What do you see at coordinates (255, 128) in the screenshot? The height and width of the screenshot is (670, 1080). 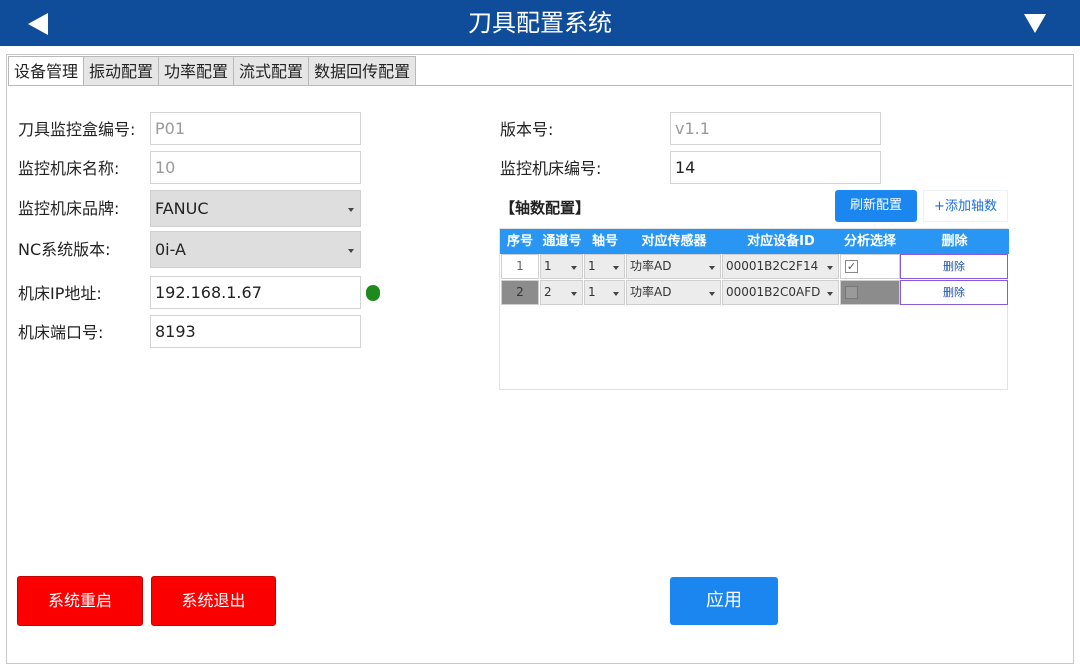 I see `box-id-field: P01` at bounding box center [255, 128].